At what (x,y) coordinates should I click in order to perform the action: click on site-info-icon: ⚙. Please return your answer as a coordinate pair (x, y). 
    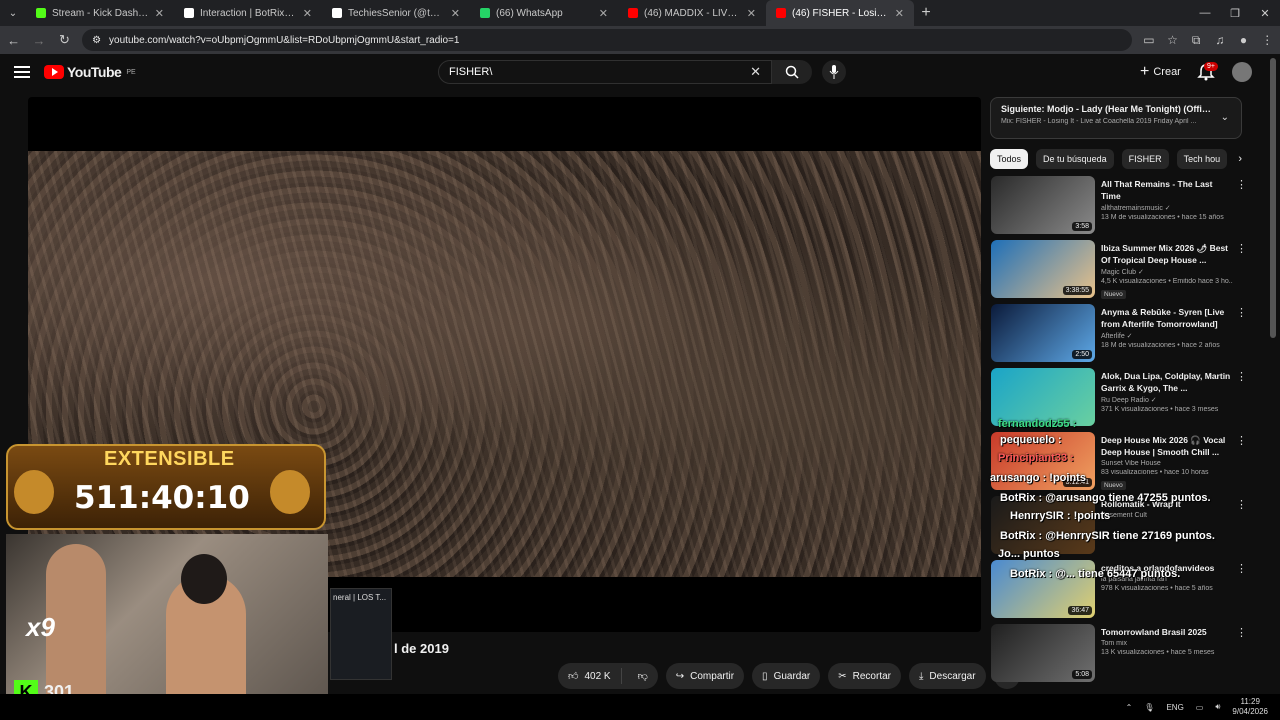
    Looking at the image, I should click on (96, 40).